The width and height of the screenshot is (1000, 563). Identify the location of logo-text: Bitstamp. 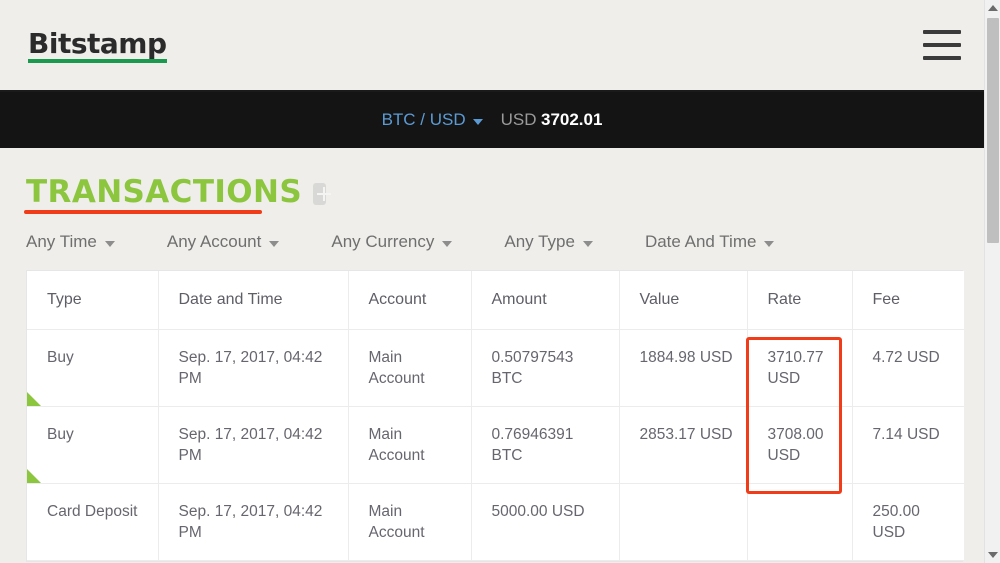
(97, 43).